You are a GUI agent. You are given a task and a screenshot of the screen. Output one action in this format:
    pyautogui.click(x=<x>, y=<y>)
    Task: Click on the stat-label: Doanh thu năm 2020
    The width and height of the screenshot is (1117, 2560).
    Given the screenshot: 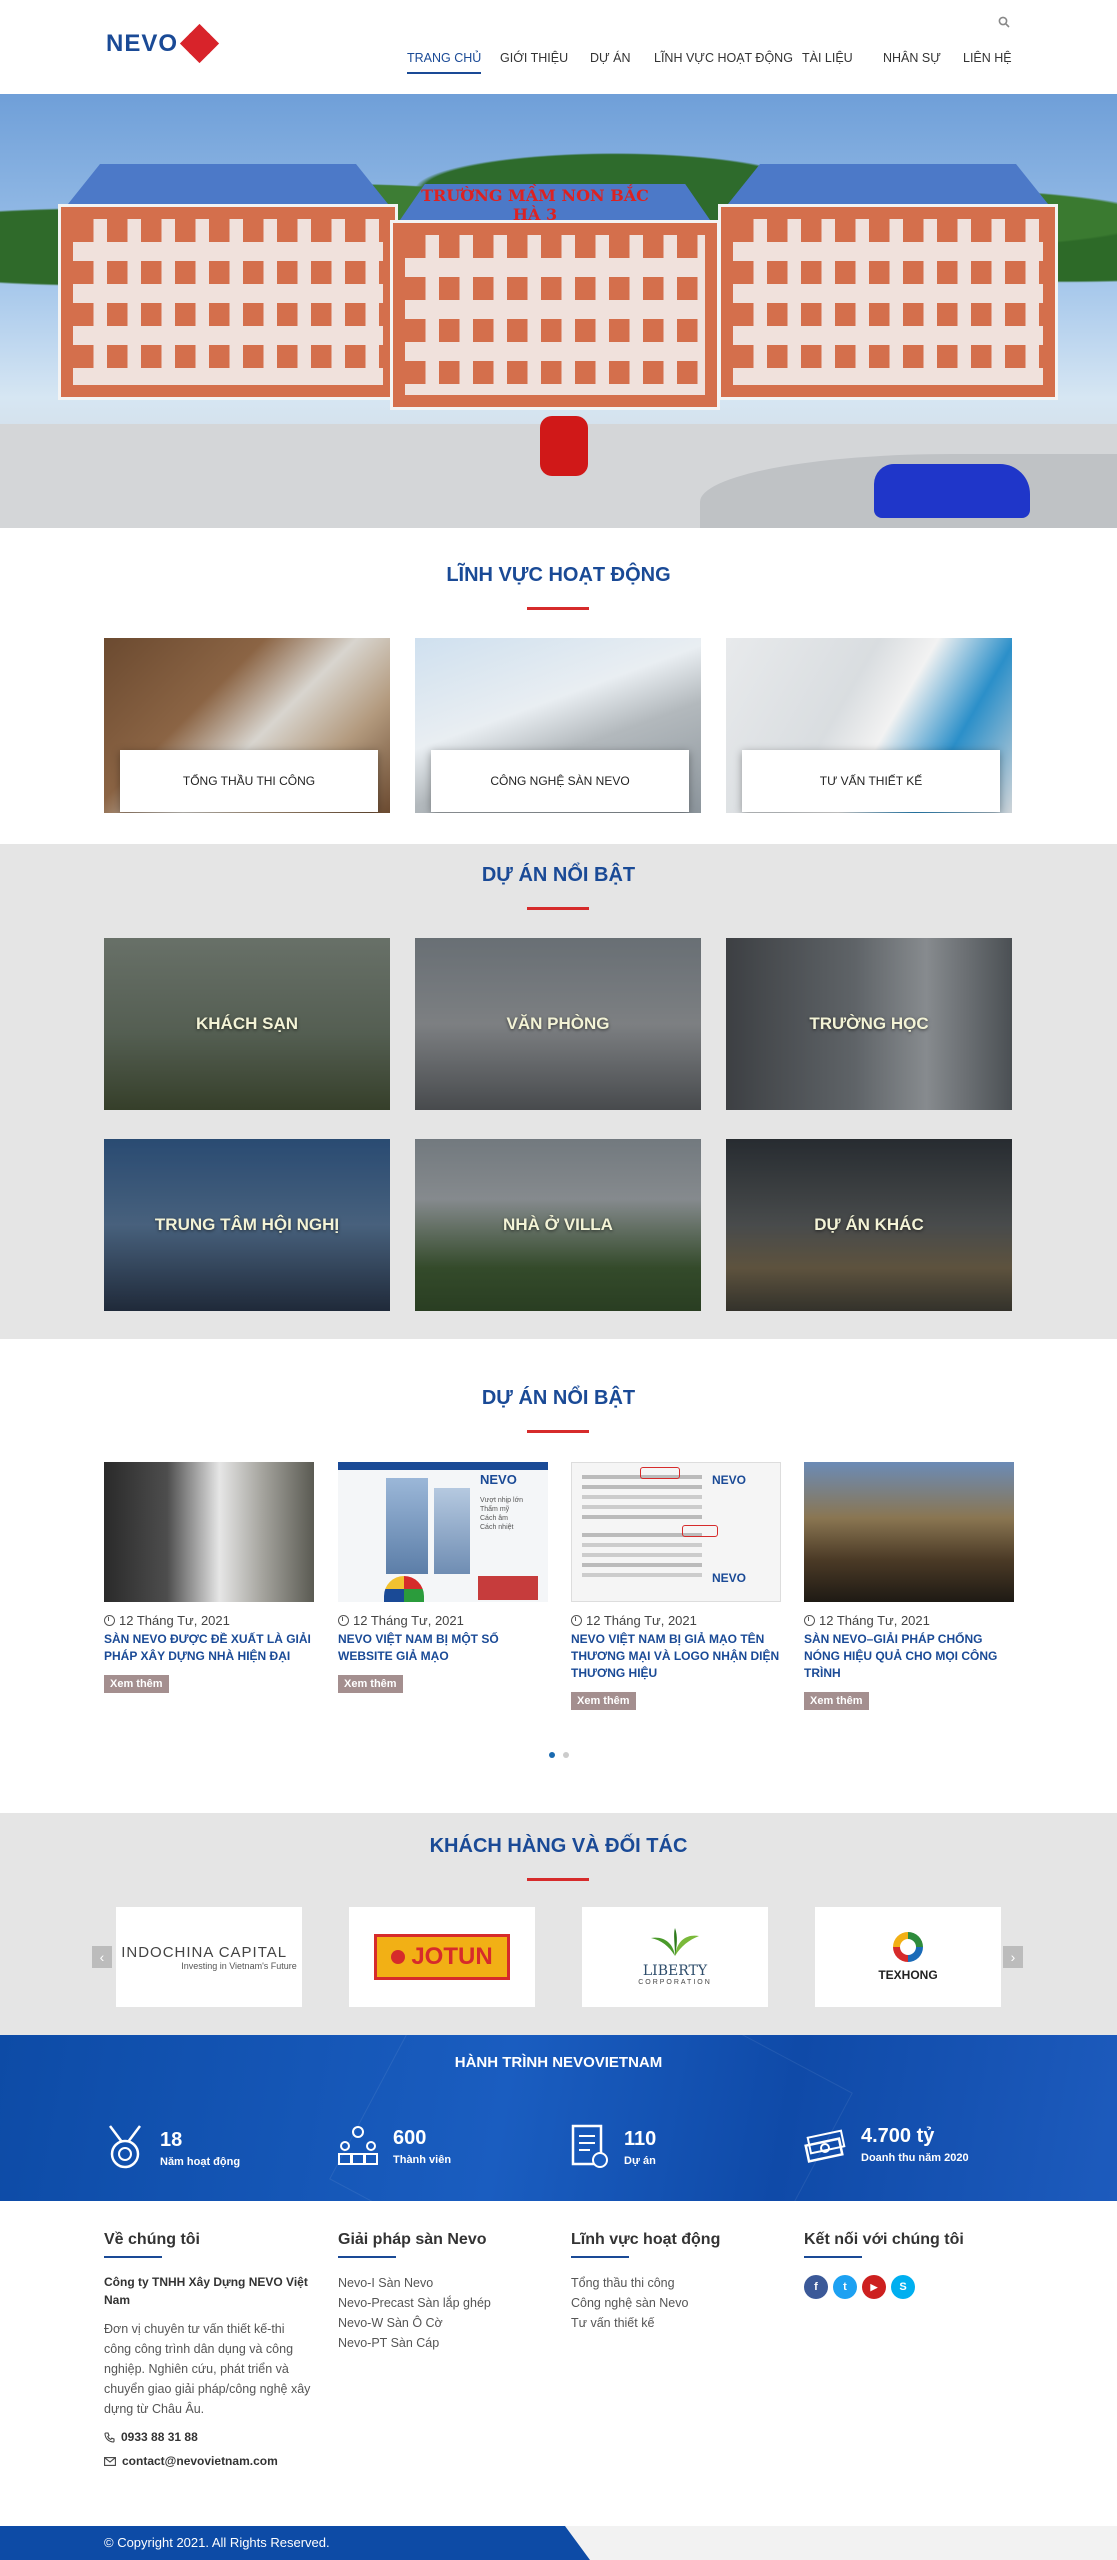 What is the action you would take?
    pyautogui.click(x=915, y=2157)
    